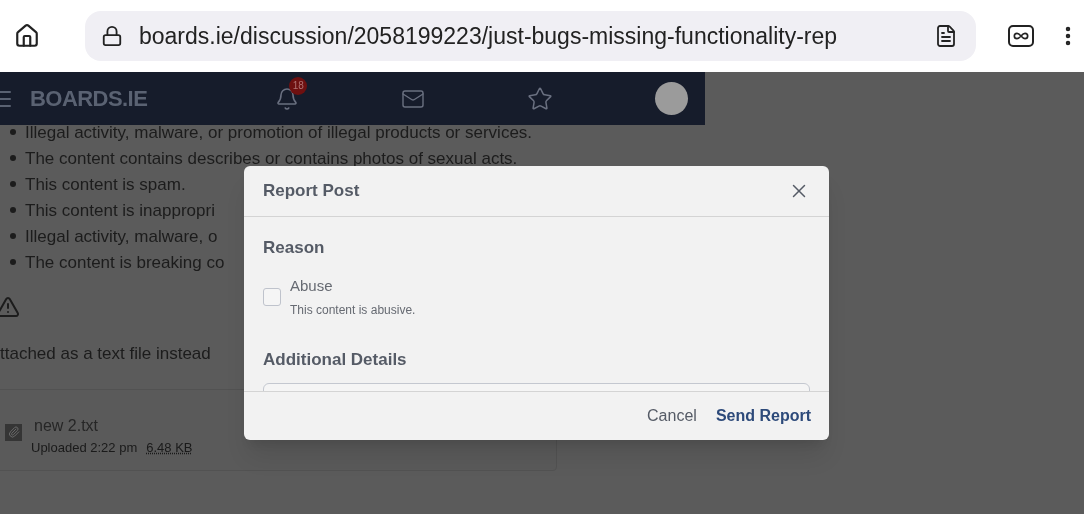 This screenshot has width=1084, height=514. What do you see at coordinates (120, 210) in the screenshot?
I see `bullet-text: This content is inappropri` at bounding box center [120, 210].